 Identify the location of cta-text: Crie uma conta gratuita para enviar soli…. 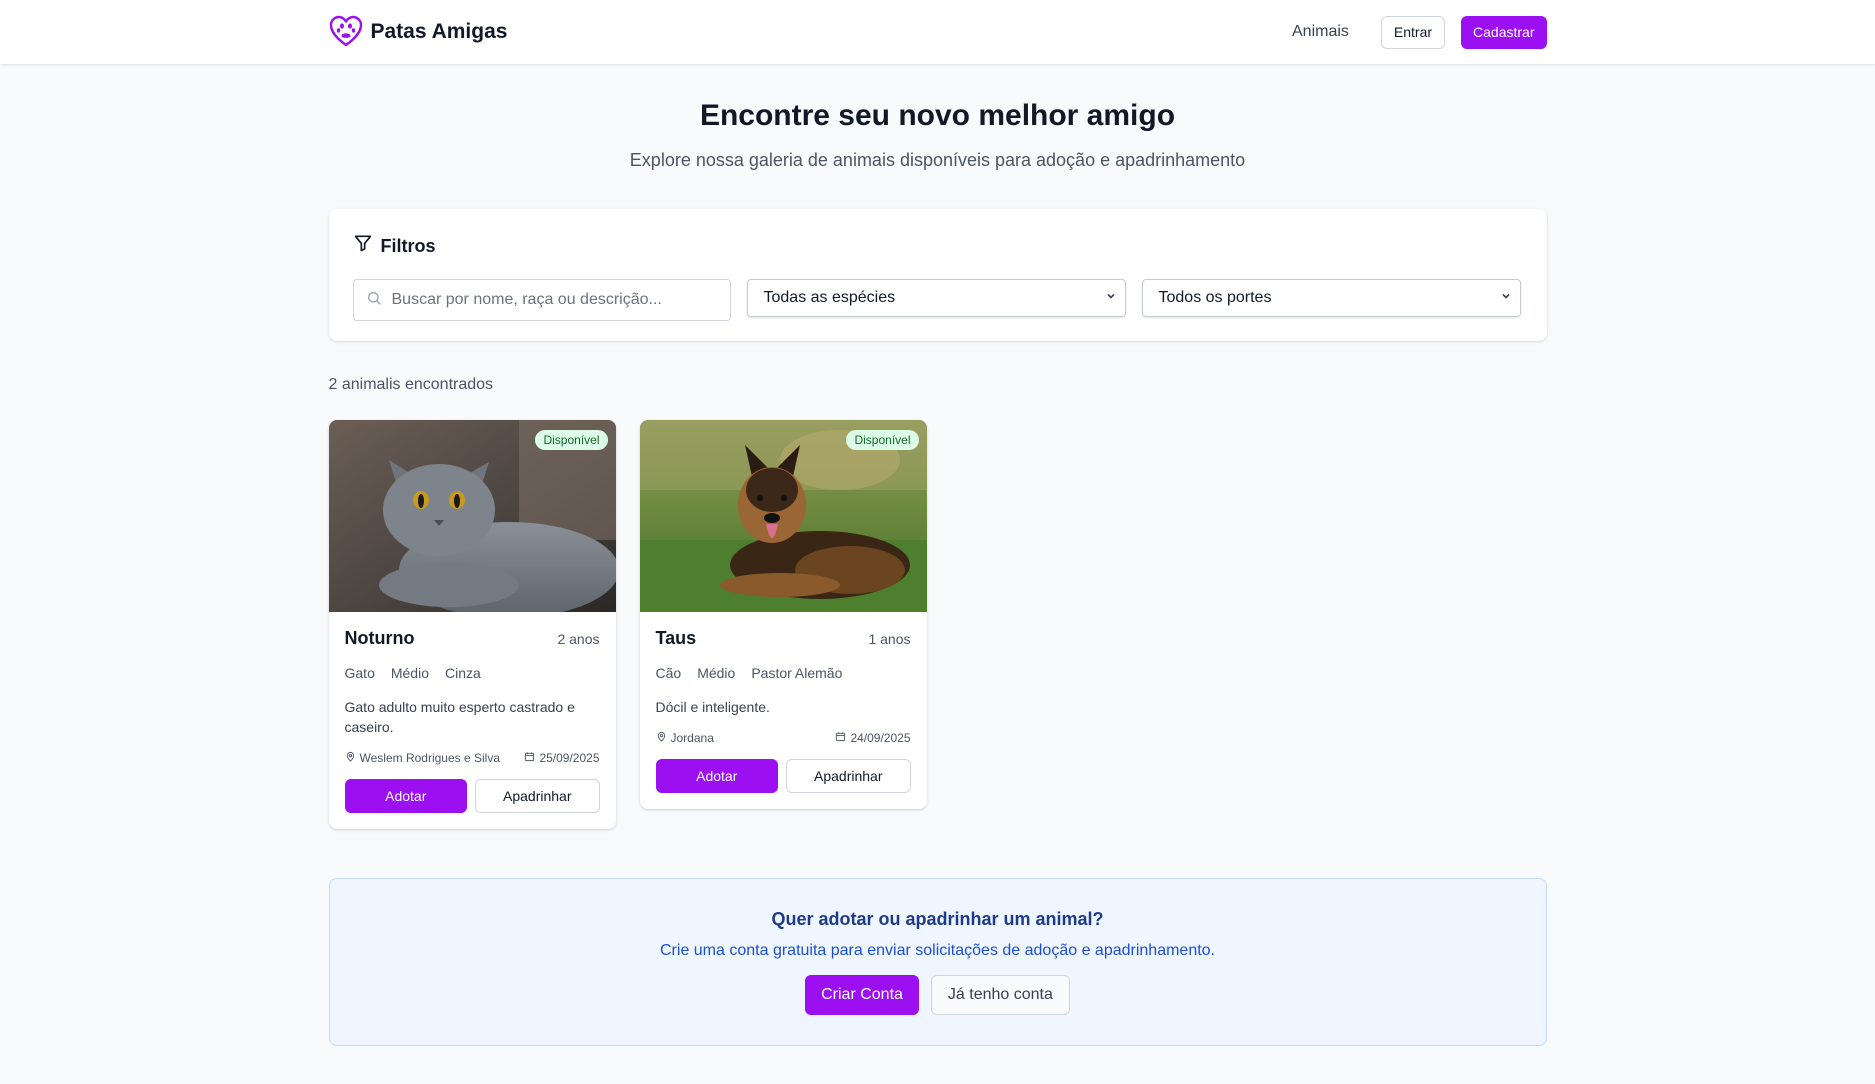
(937, 950).